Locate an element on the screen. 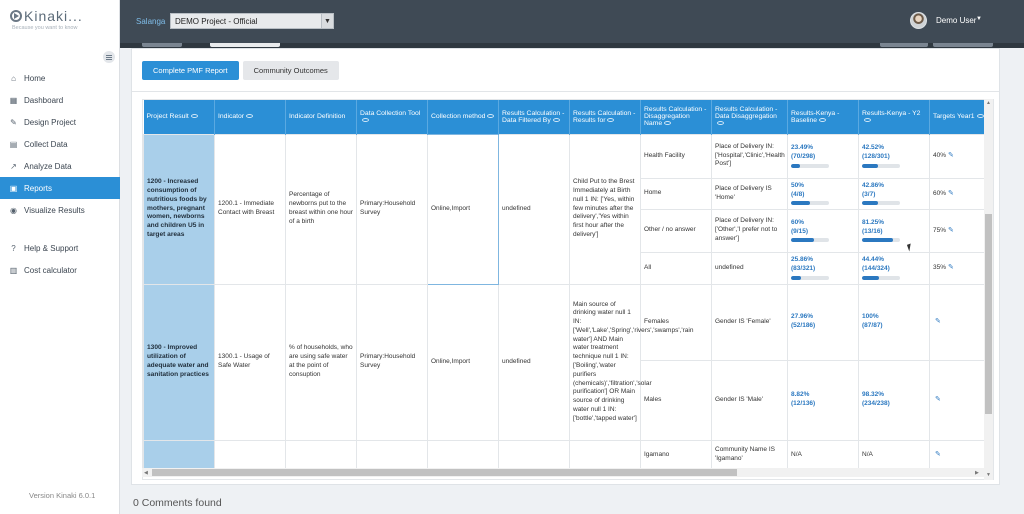 The height and width of the screenshot is (514, 1024). y2-cell: 81.25% (13/16) is located at coordinates (894, 230).